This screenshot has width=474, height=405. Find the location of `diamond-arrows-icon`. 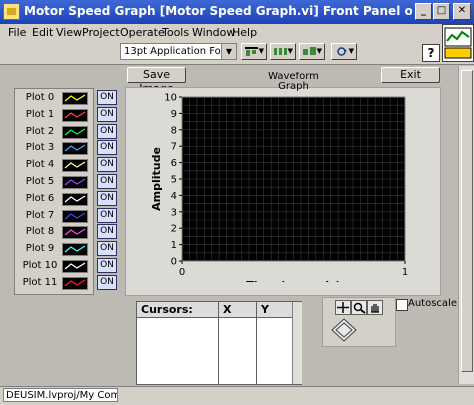

diamond-arrows-icon is located at coordinates (344, 330).